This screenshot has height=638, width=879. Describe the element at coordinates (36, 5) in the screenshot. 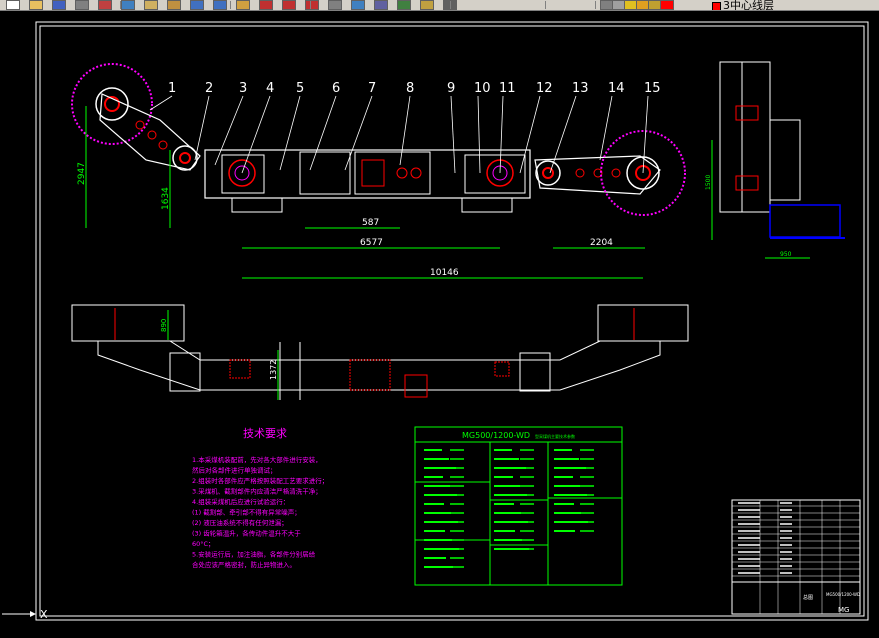

I see `open-icon` at that location.